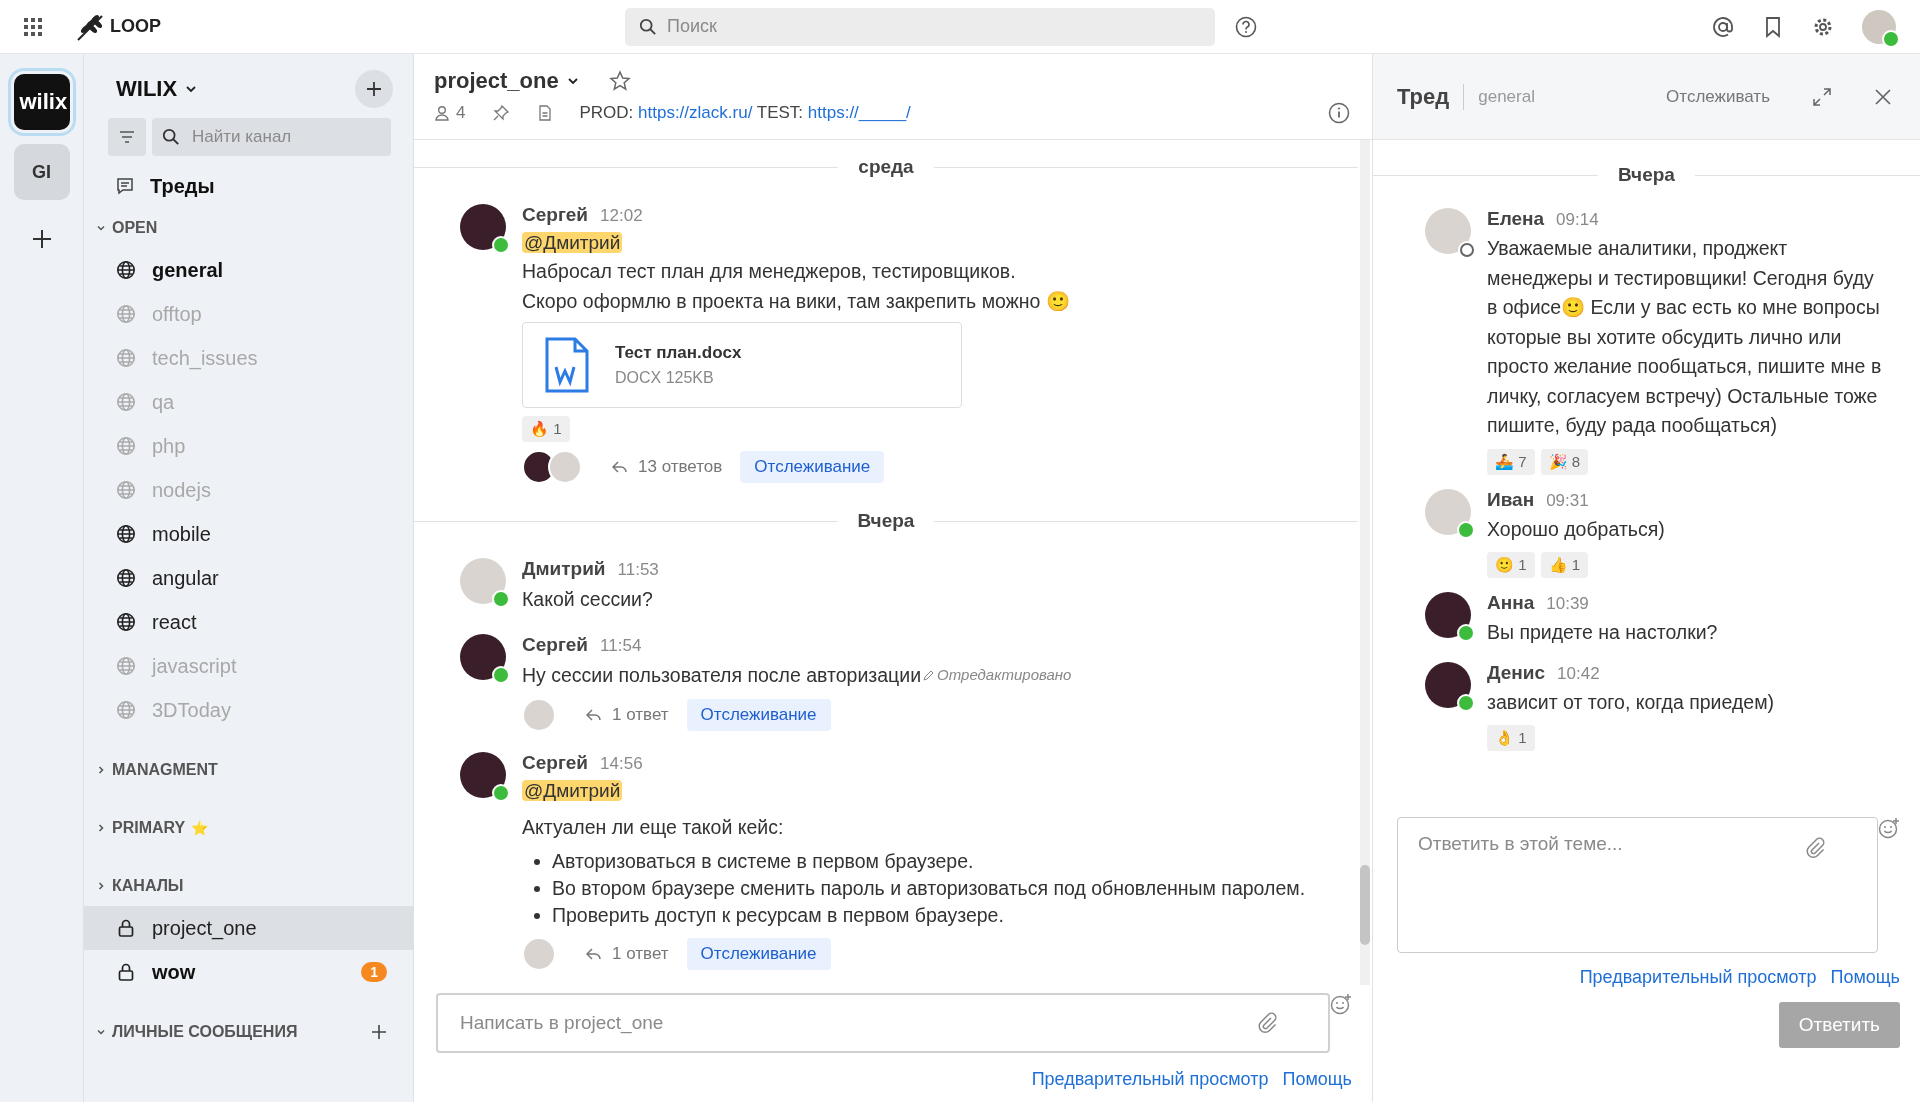  Describe the element at coordinates (1577, 220) in the screenshot. I see `post-time: 09:14` at that location.